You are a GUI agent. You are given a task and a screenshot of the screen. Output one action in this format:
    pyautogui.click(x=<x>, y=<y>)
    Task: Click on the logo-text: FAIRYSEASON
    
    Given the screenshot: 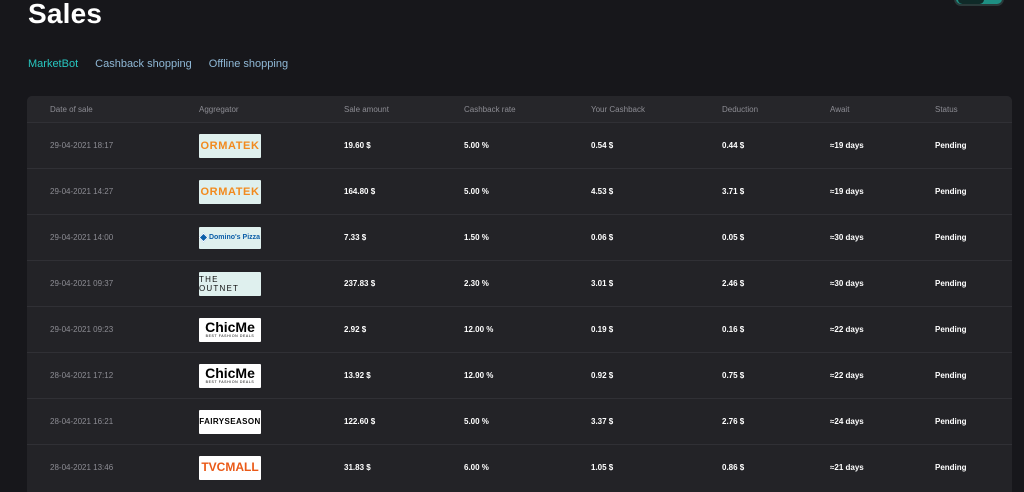 What is the action you would take?
    pyautogui.click(x=230, y=421)
    